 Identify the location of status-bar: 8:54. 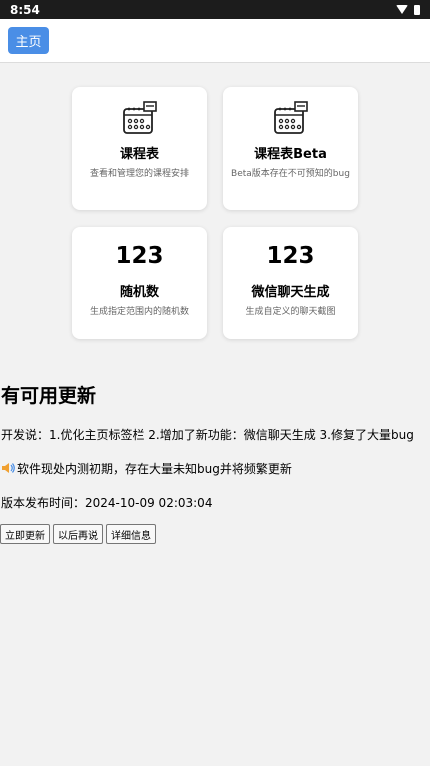
(215, 9).